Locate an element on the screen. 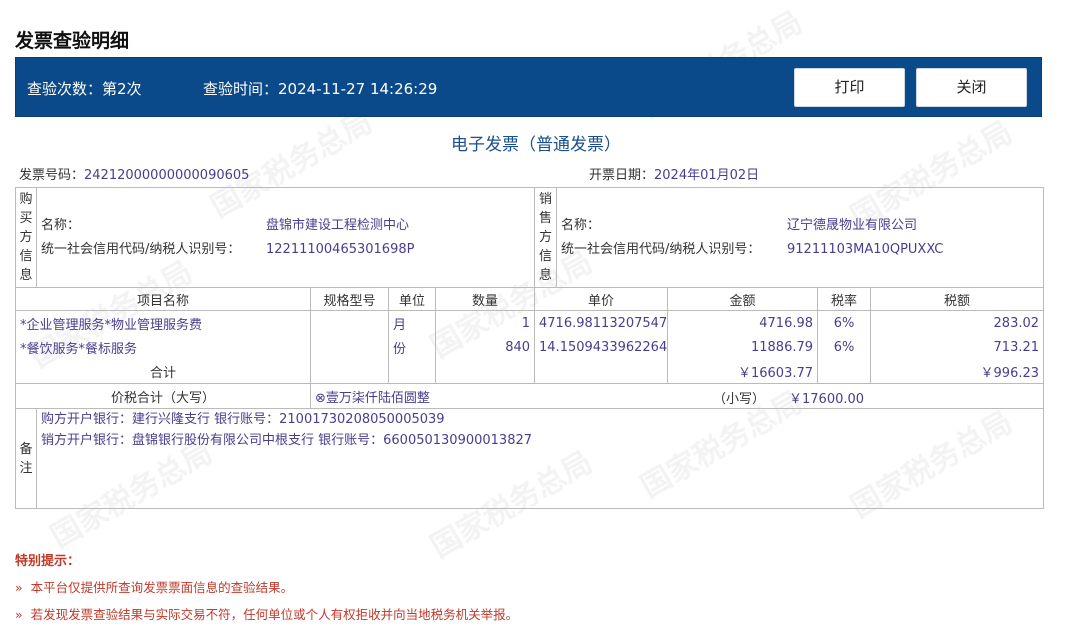 This screenshot has width=1072, height=640. total-upper: ⊗壹万柒仟陆佰圆整 is located at coordinates (372, 398).